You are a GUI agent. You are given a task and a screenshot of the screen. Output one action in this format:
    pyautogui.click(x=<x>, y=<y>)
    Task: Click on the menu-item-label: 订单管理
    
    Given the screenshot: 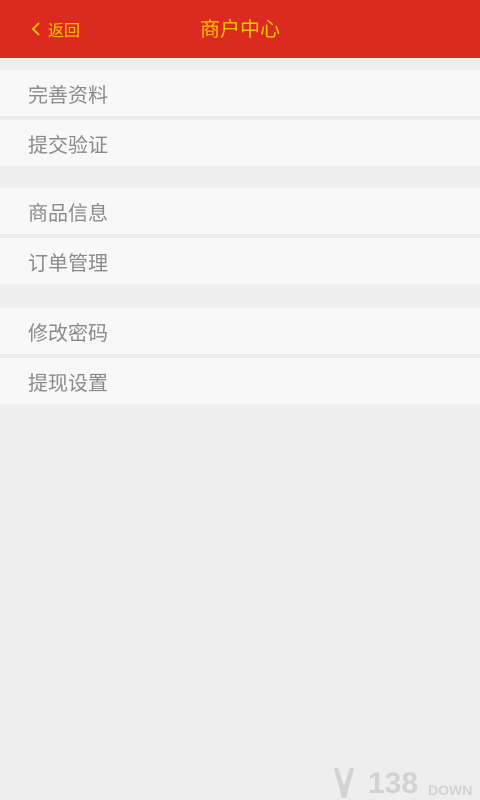 What is the action you would take?
    pyautogui.click(x=68, y=262)
    